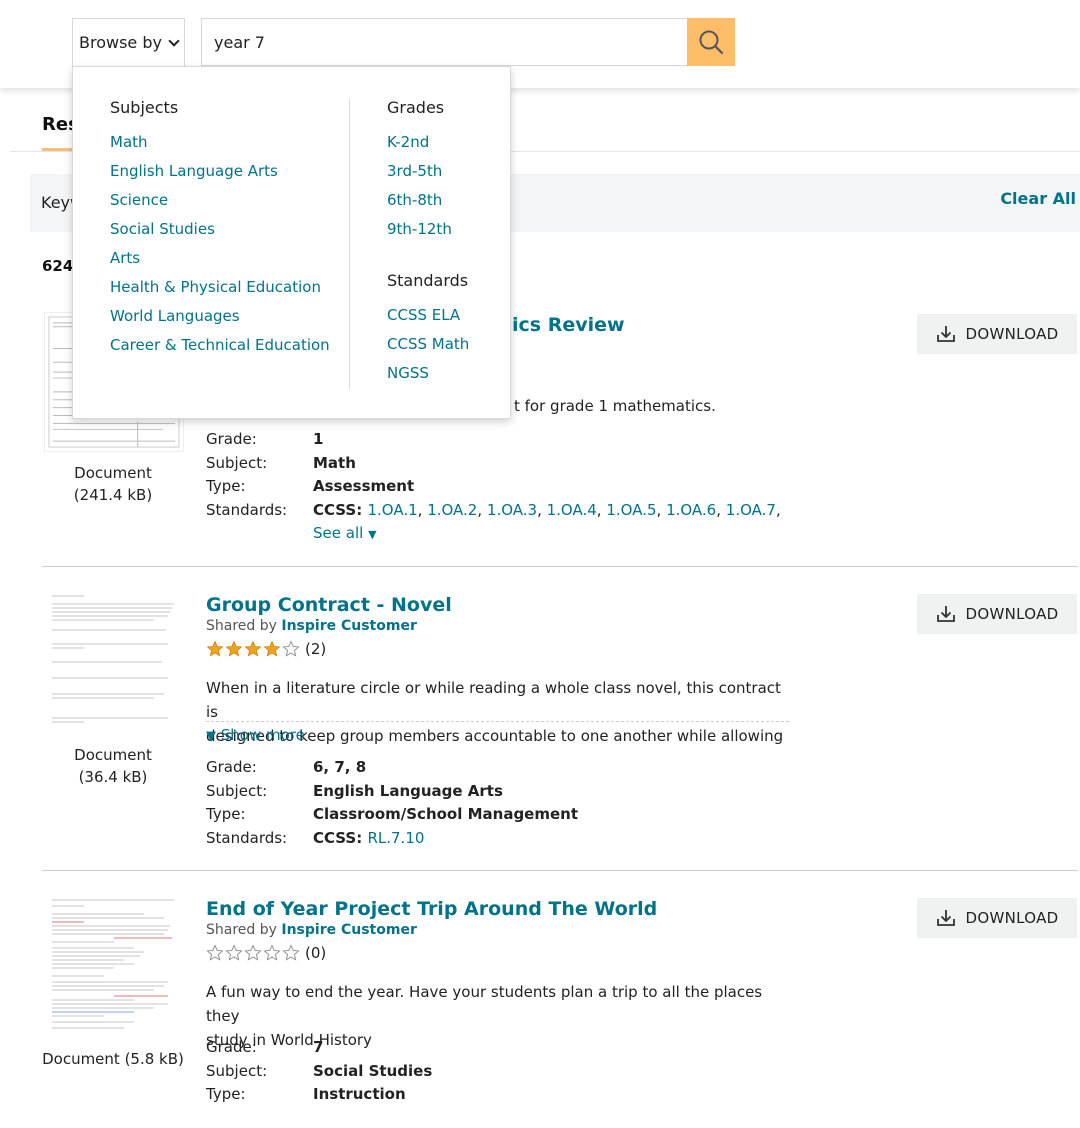 This screenshot has height=1128, width=1080. Describe the element at coordinates (392, 510) in the screenshot. I see `standard-link: 1.OA.1` at that location.